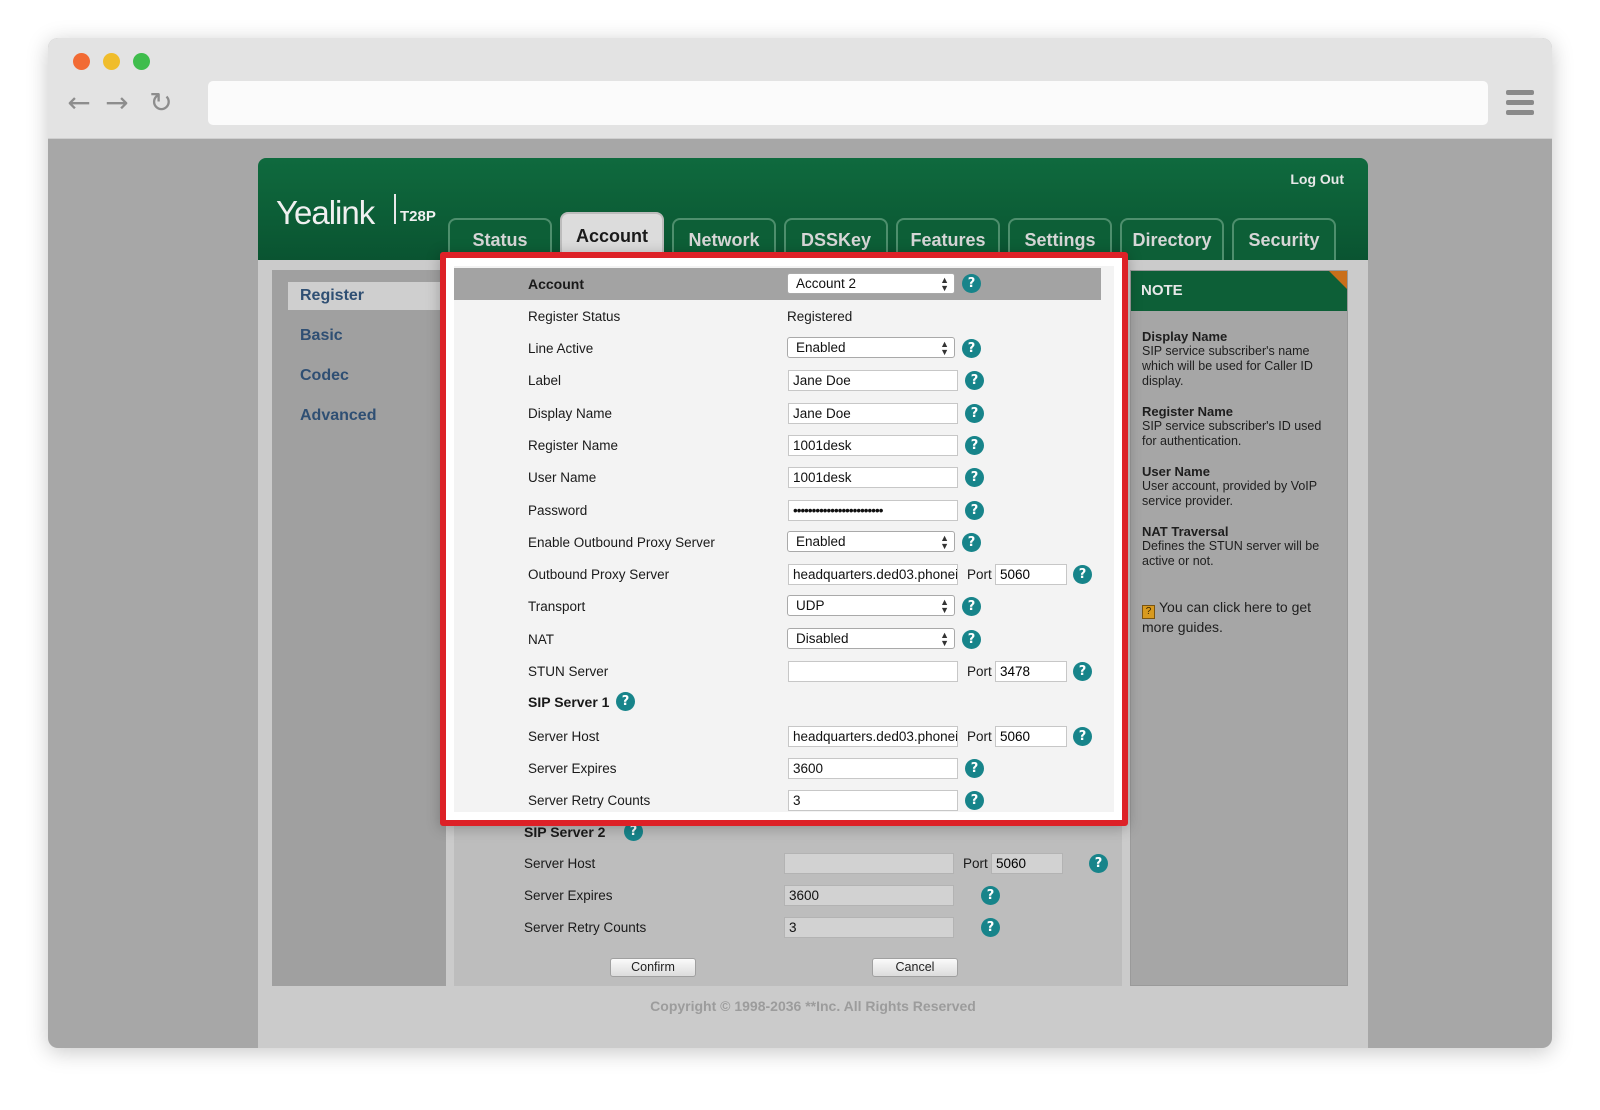  Describe the element at coordinates (871, 605) in the screenshot. I see `transport-select: UDP ▲ ▼` at that location.